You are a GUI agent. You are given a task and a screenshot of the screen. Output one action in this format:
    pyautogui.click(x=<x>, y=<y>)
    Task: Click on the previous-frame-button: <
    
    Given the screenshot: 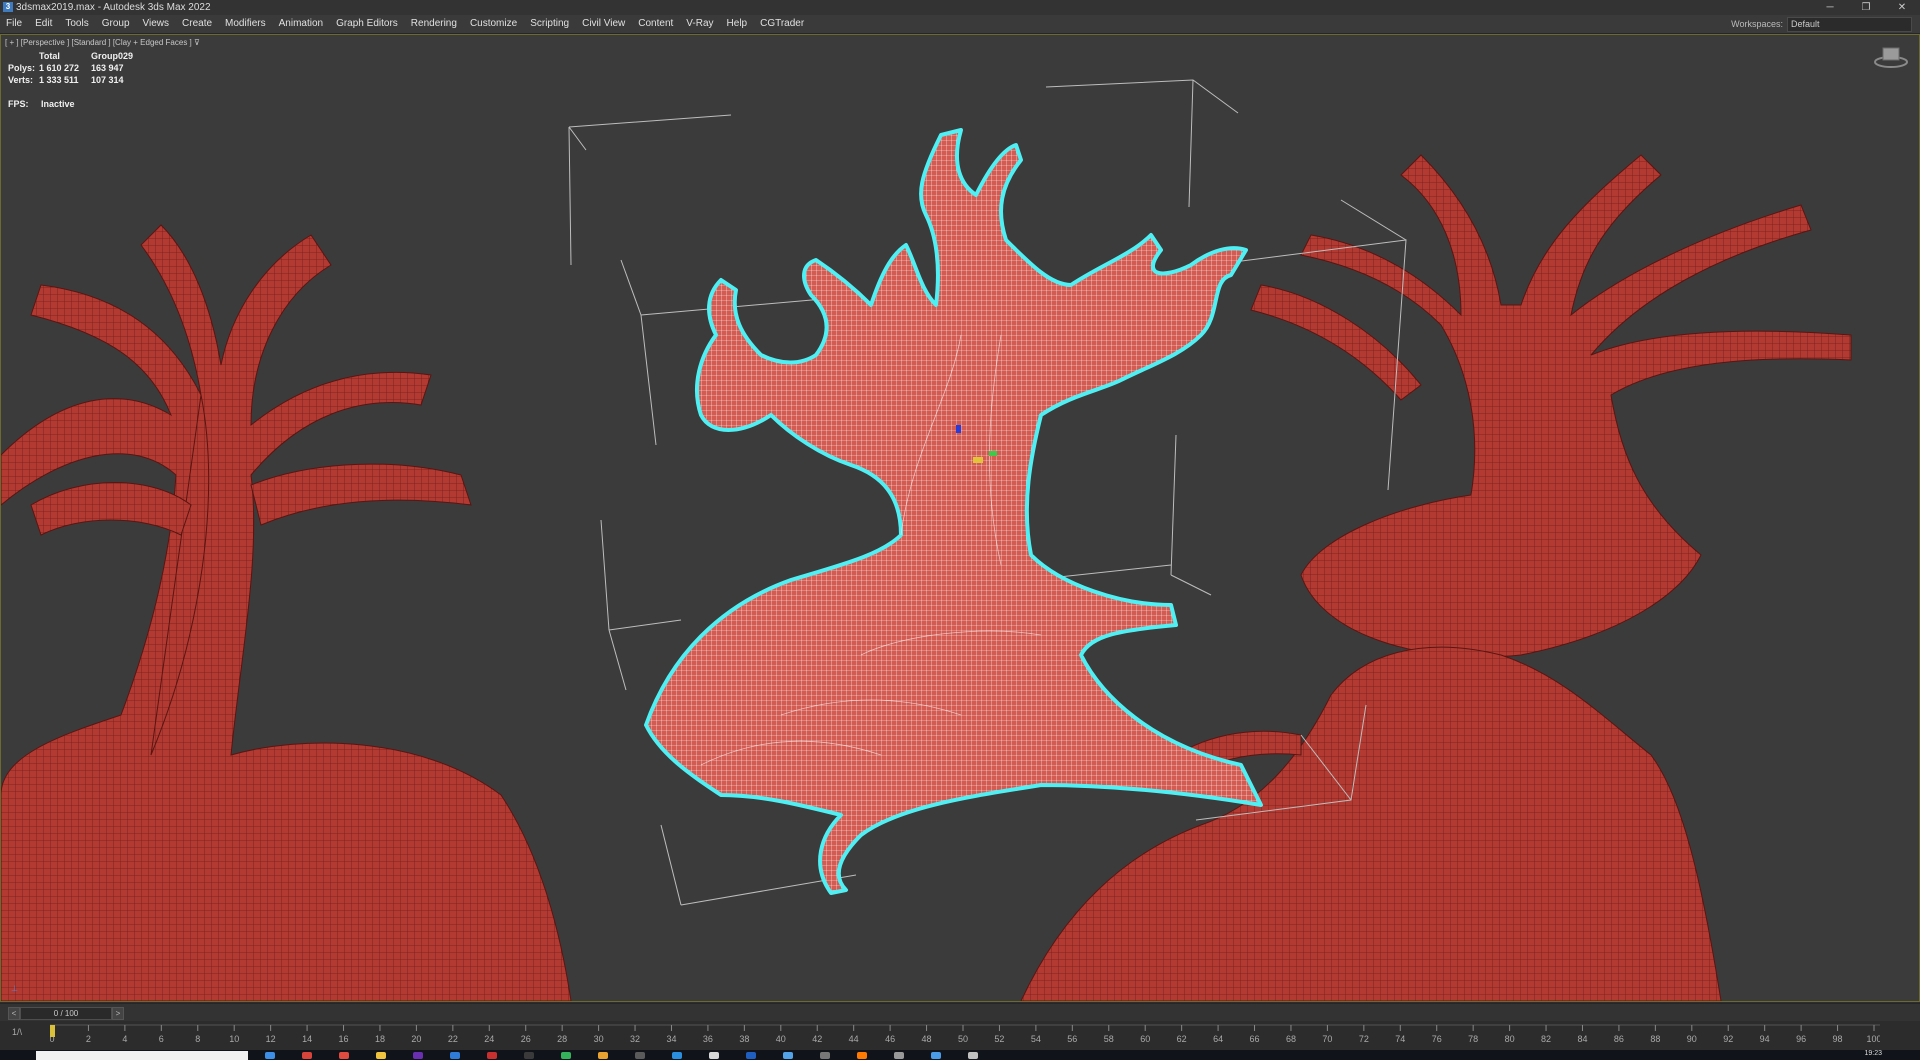 What is the action you would take?
    pyautogui.click(x=14, y=1013)
    